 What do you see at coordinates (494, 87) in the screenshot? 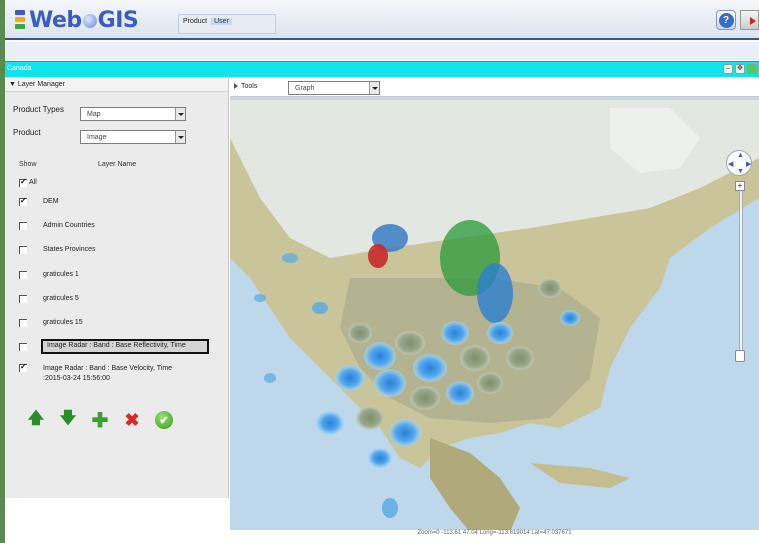
I see `tools-bar: Tools Graph` at bounding box center [494, 87].